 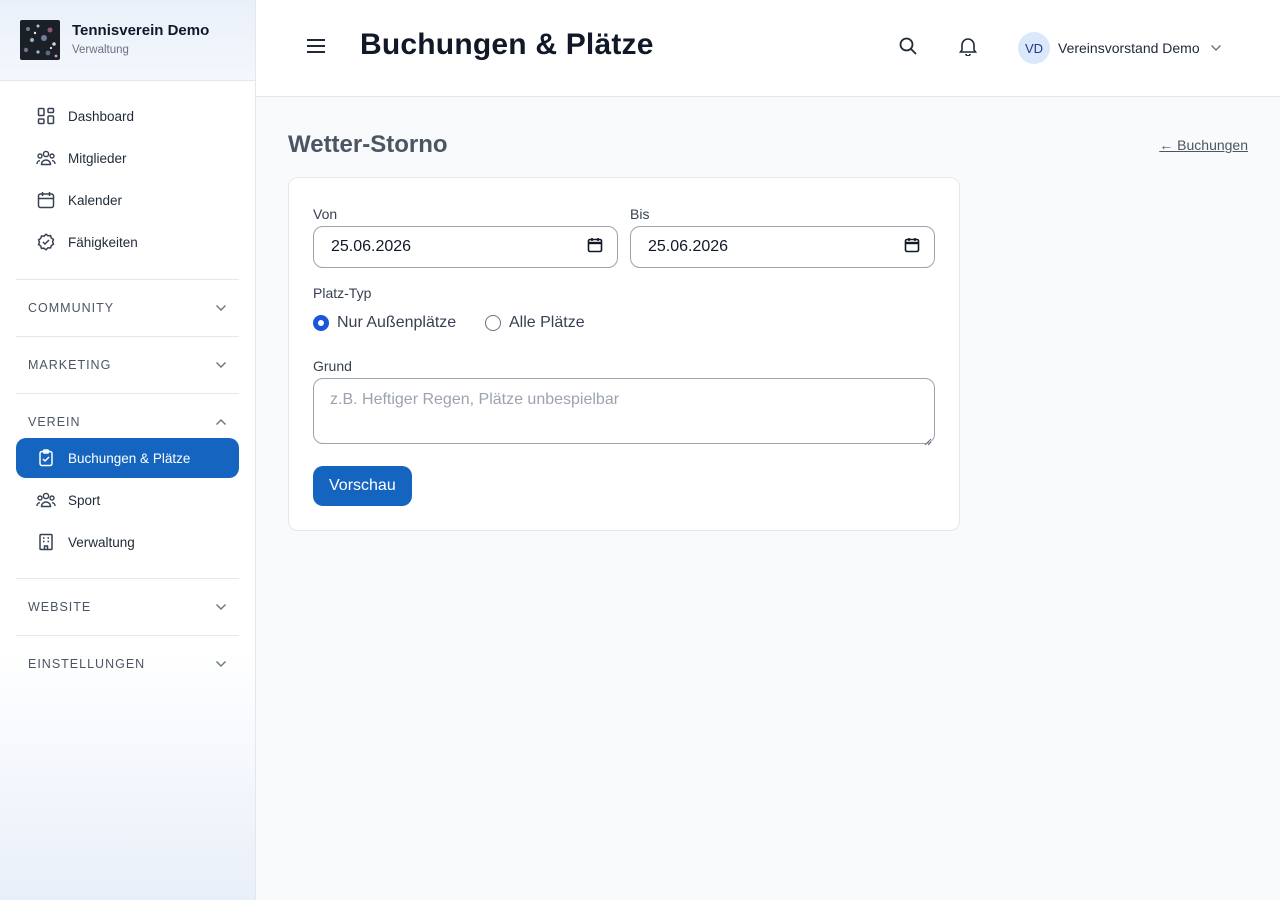 I want to click on nav-item-label: Buchungen & Plätze, so click(x=129, y=458).